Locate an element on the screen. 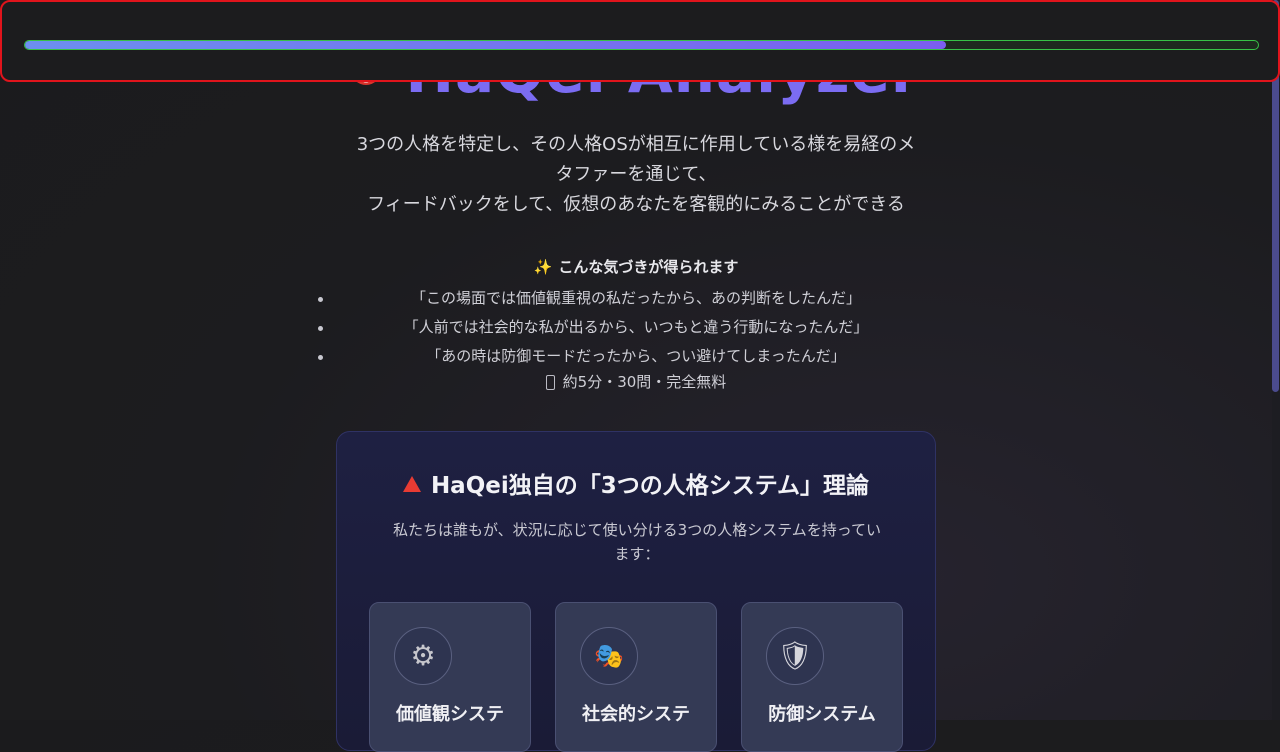  system-card-values: ⚙ 価値観システ is located at coordinates (450, 677).